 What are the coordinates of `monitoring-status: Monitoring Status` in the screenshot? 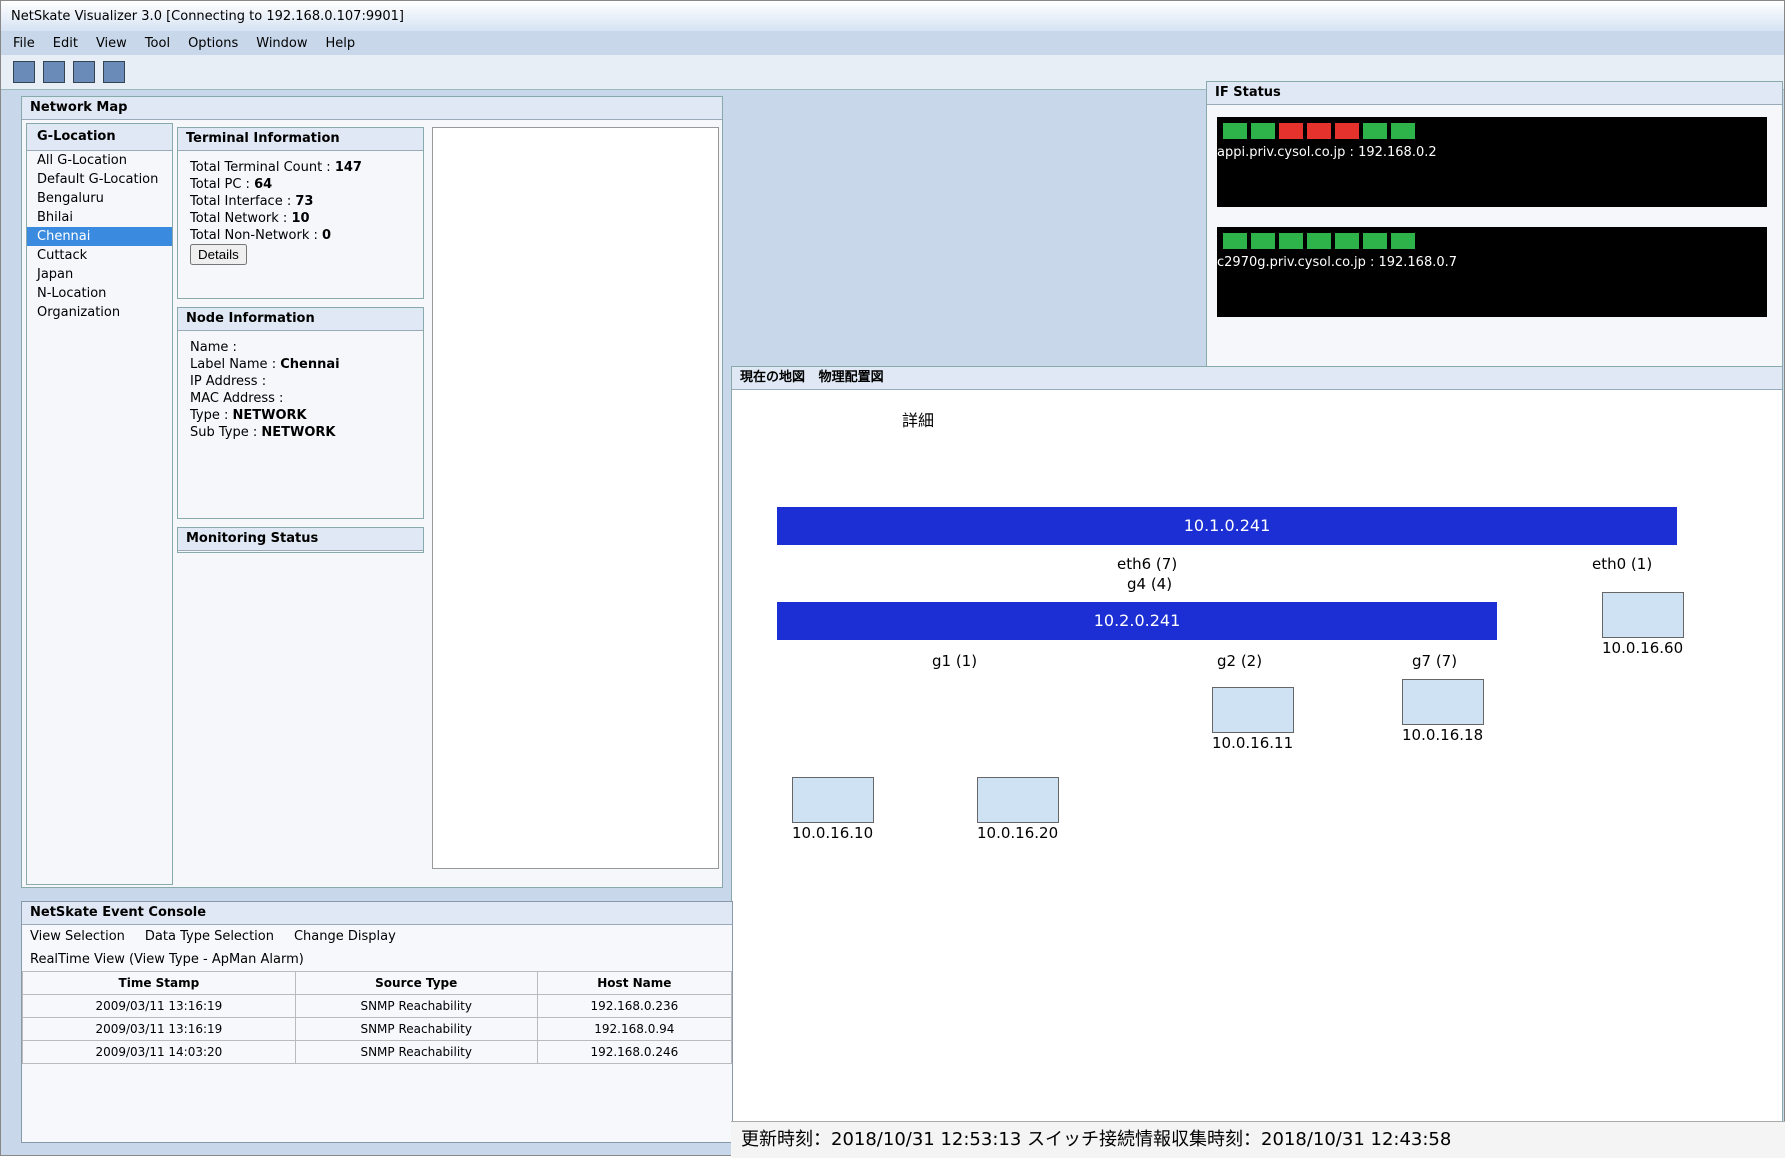 It's located at (300, 540).